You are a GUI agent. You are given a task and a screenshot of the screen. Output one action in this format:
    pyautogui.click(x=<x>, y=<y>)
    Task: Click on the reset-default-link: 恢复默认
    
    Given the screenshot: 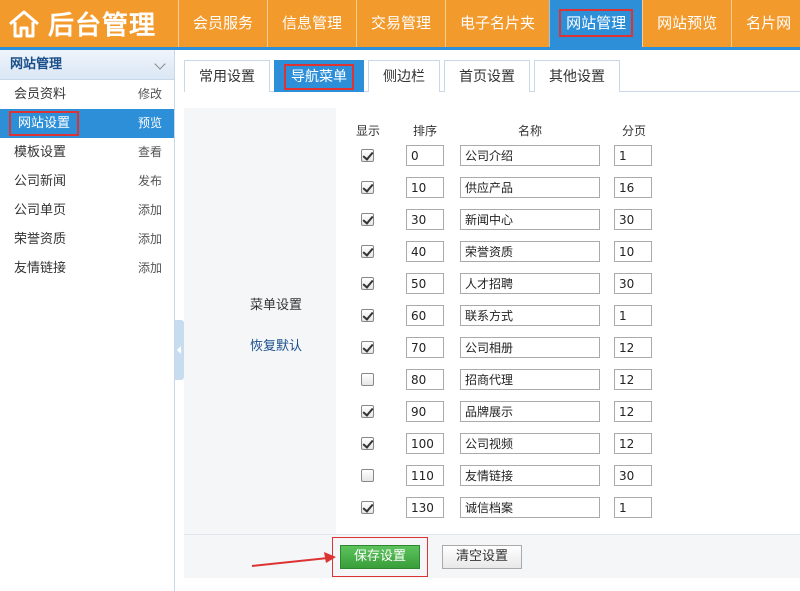 What is the action you would take?
    pyautogui.click(x=276, y=344)
    